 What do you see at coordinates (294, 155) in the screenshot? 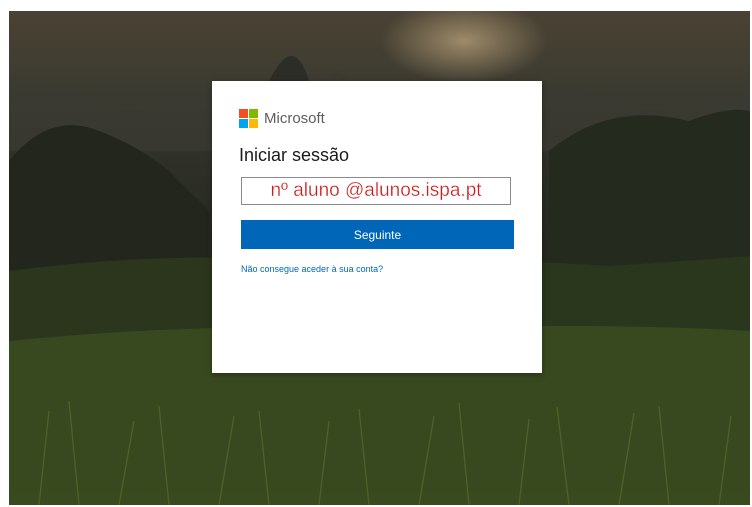
I see `page-title: Iniciar sessão` at bounding box center [294, 155].